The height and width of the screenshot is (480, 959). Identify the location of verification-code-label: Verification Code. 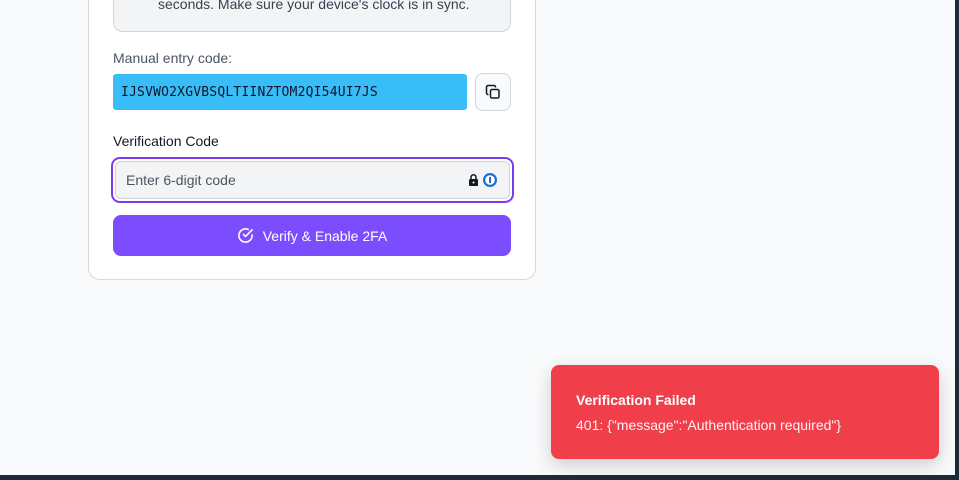
(166, 141).